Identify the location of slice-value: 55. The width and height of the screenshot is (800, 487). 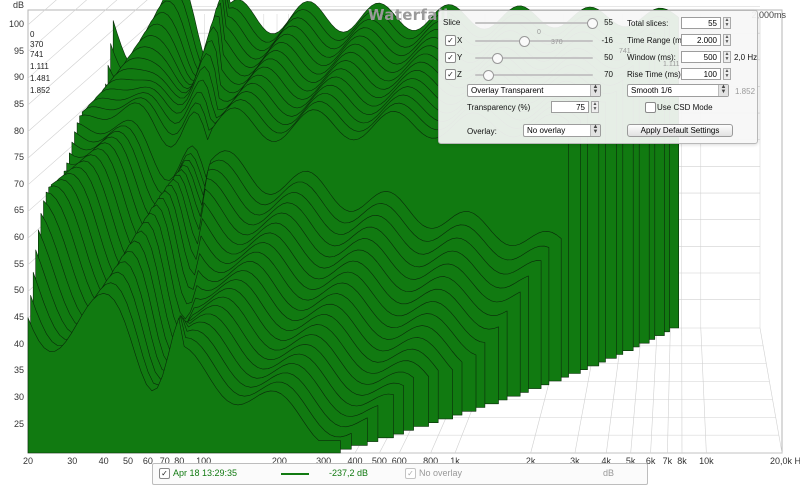
(608, 22).